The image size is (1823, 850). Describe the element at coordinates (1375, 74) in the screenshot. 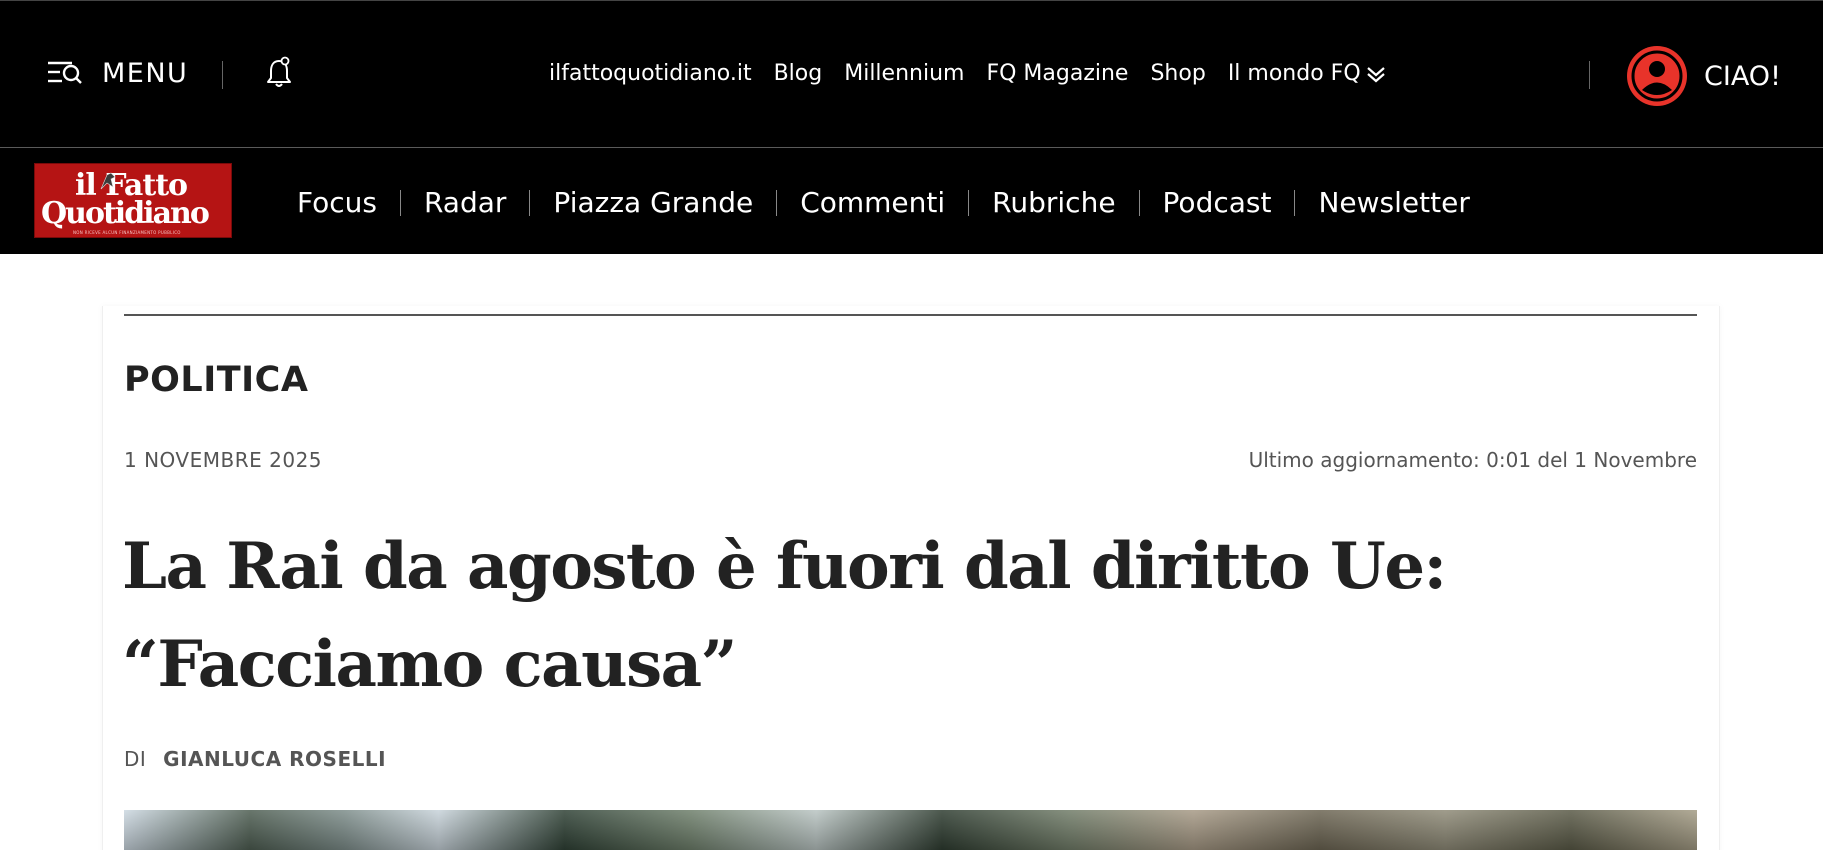

I see `double-chevron-down-icon` at that location.